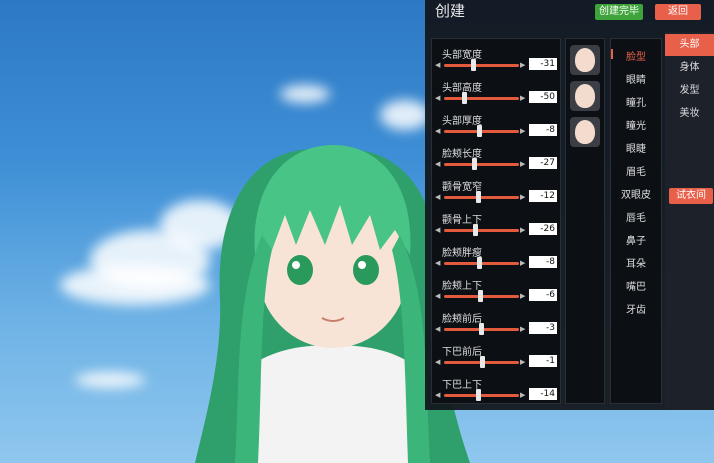 The width and height of the screenshot is (714, 463). Describe the element at coordinates (689, 68) in the screenshot. I see `side-tab: 身体` at that location.